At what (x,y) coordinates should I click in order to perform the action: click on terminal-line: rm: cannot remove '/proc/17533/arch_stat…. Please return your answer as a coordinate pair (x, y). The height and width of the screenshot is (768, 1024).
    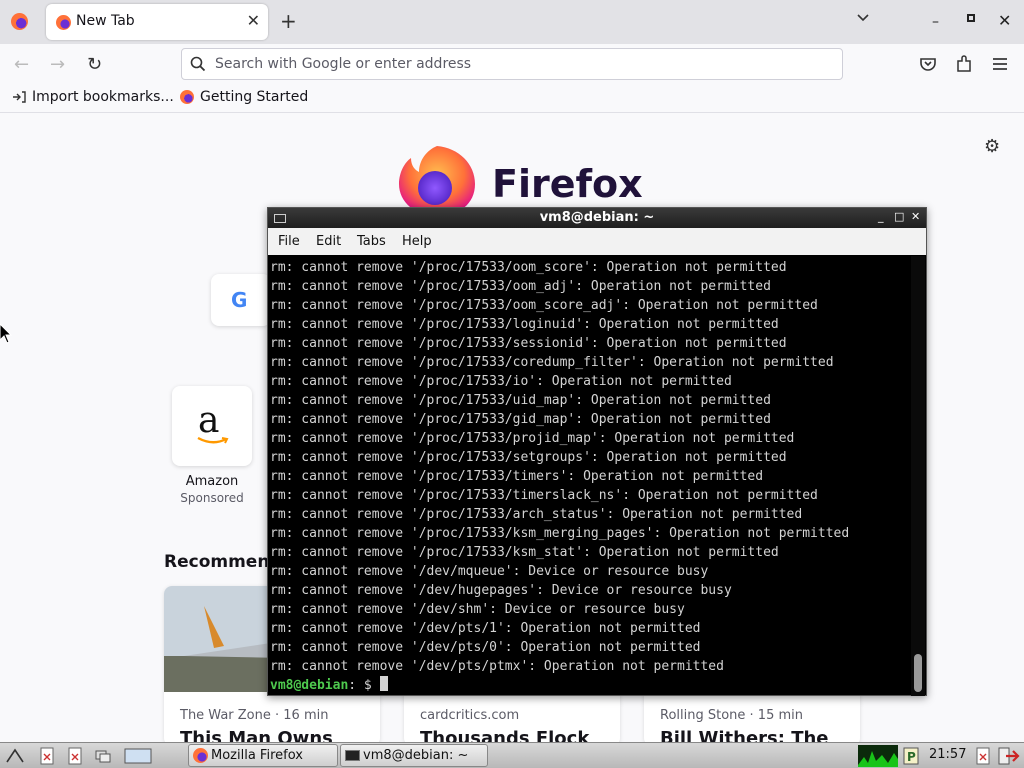
    Looking at the image, I should click on (536, 514).